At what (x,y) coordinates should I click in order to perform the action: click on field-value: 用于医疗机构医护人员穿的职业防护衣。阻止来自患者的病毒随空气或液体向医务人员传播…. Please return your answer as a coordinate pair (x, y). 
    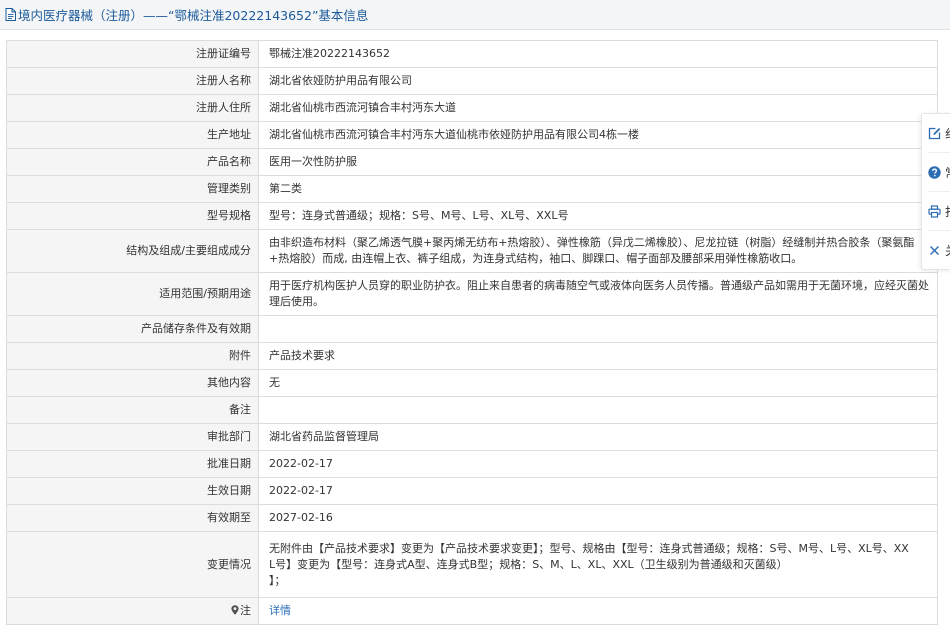
    Looking at the image, I should click on (598, 294).